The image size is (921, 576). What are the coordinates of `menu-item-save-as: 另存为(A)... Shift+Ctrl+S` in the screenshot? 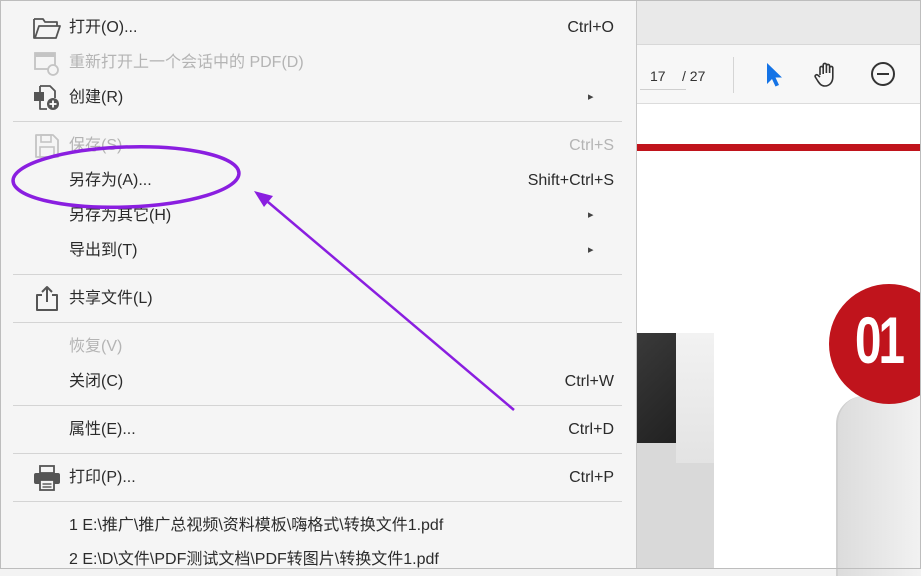 It's located at (318, 180).